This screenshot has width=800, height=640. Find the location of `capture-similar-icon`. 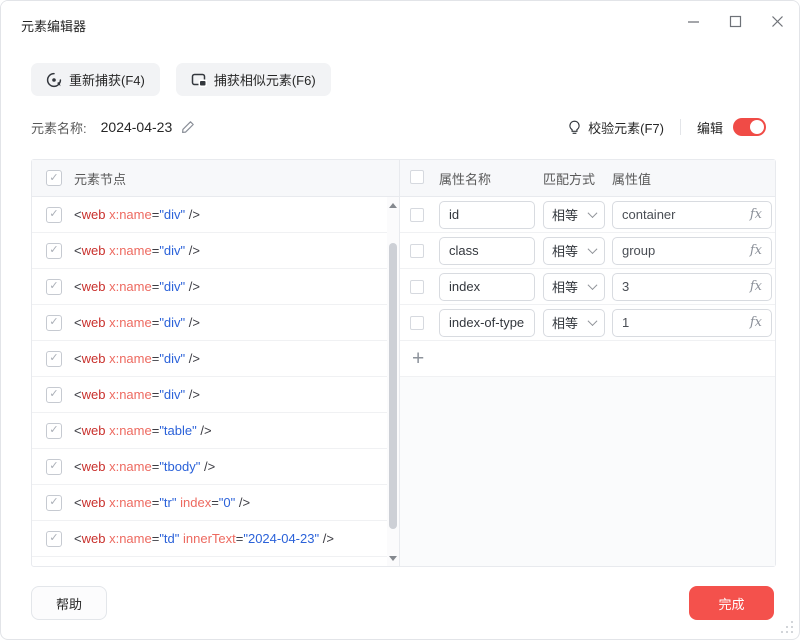

capture-similar-icon is located at coordinates (199, 80).